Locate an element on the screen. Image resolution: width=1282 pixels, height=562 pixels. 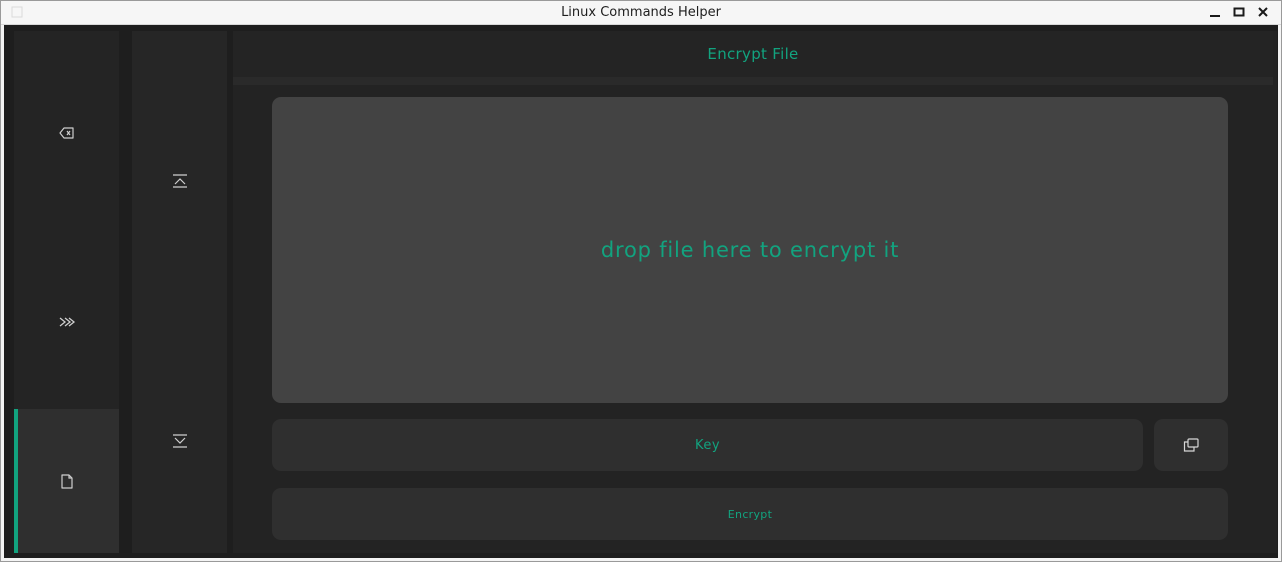
page-title: Encrypt File is located at coordinates (753, 54).